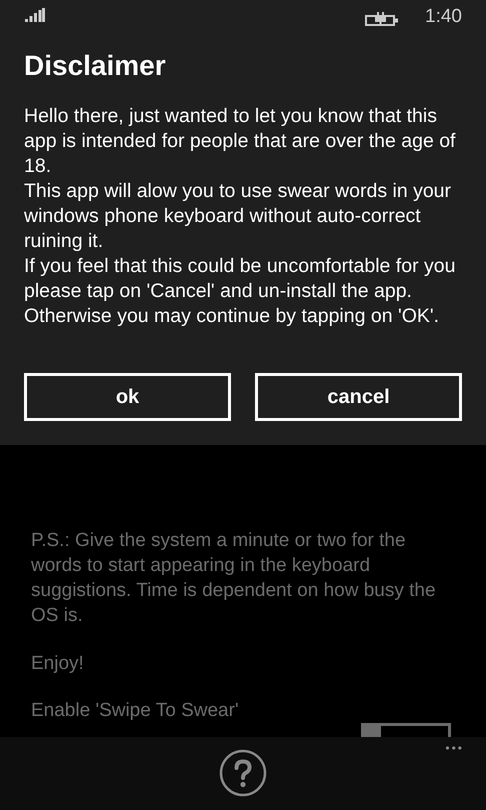 The width and height of the screenshot is (486, 810). I want to click on page-paragraph: P.S.: Give the system a minute or two for the words to start appearing in the keyboard suggistions. Time is dependent on how busy the OS is., so click(234, 578).